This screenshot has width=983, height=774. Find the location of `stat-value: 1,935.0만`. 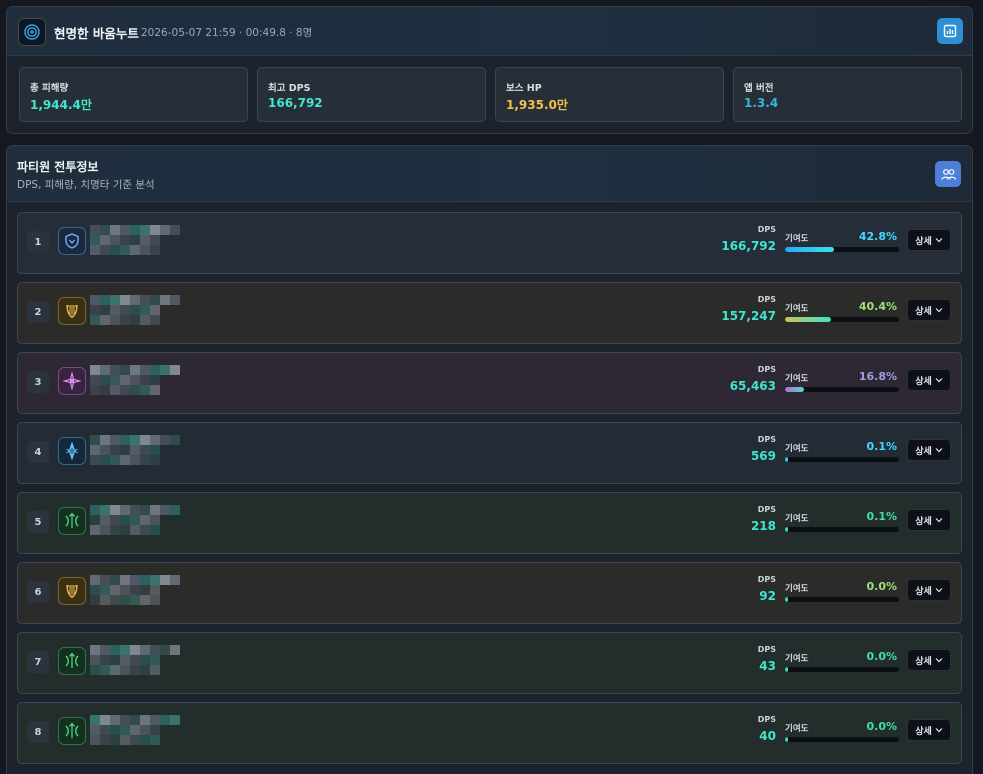

stat-value: 1,935.0만 is located at coordinates (537, 105).